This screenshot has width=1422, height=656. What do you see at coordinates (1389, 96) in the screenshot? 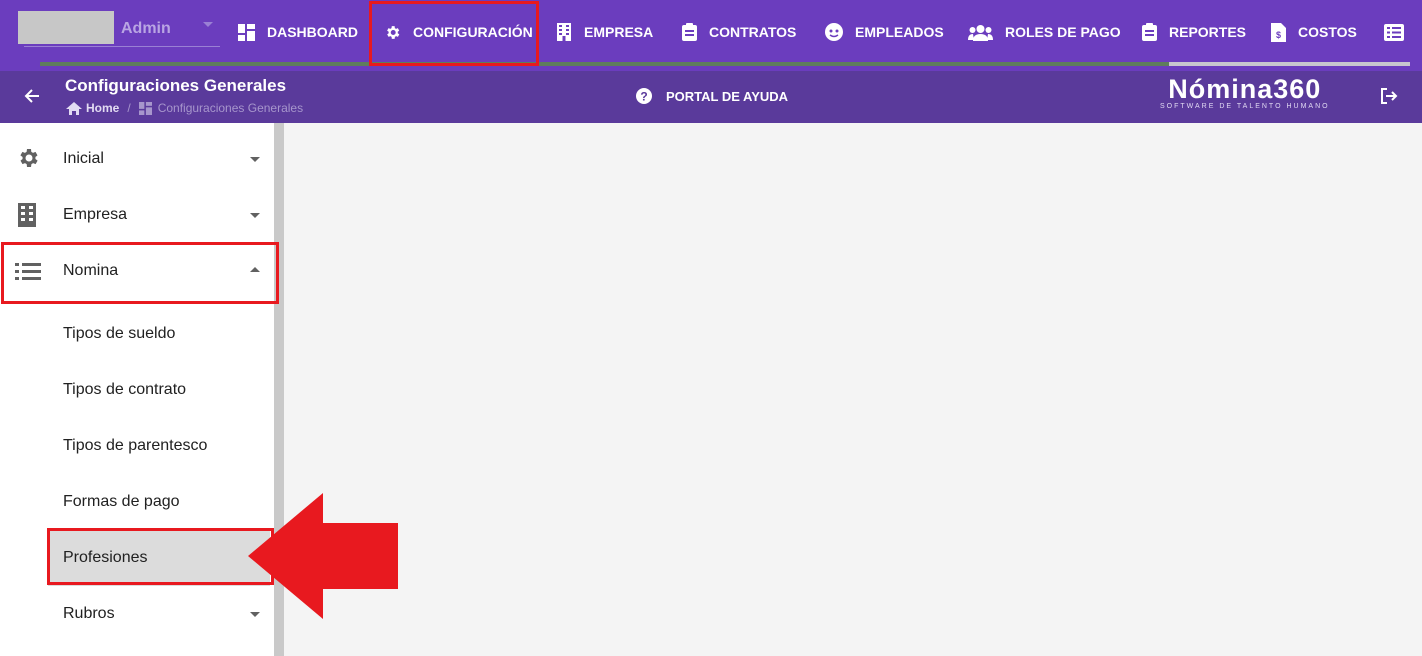
I see `logout-icon` at bounding box center [1389, 96].